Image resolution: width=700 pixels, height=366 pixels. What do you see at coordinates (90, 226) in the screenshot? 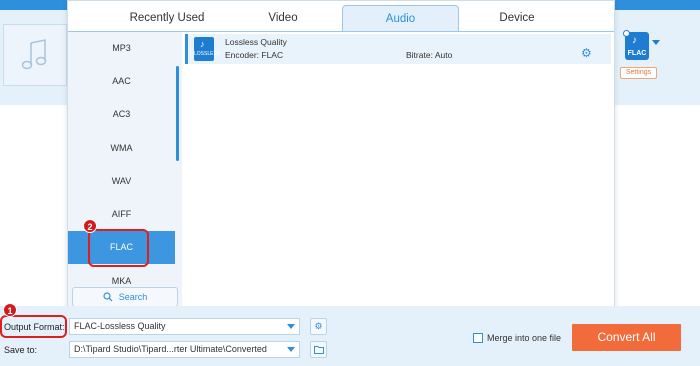
I see `step-marker-2: 2` at bounding box center [90, 226].